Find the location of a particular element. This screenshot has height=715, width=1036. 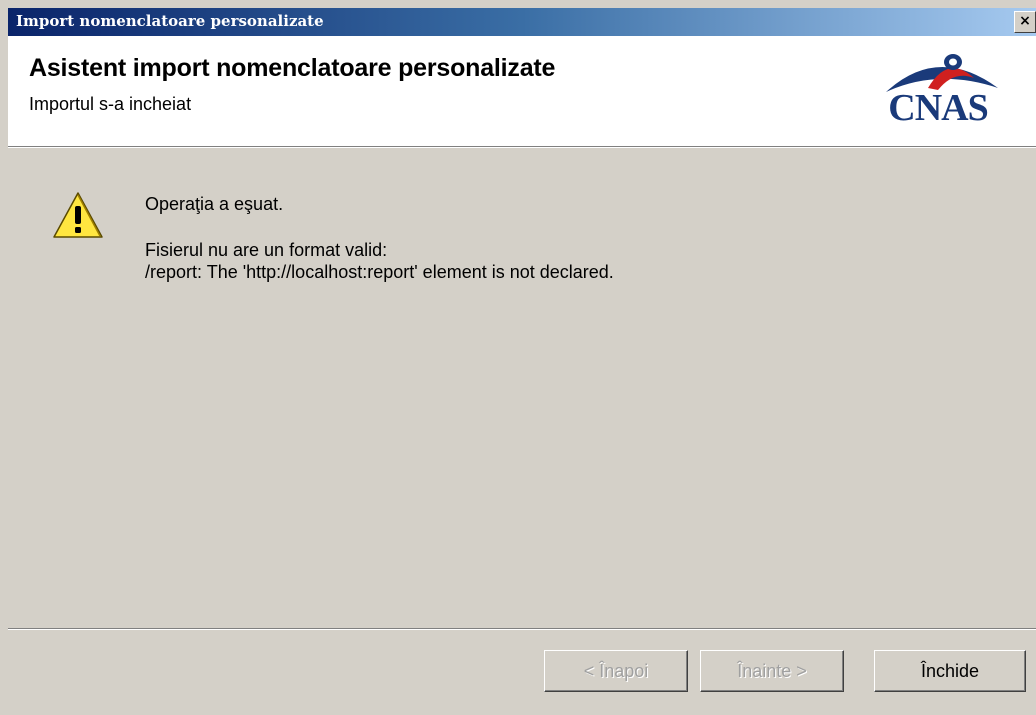

back-button: < Înapoi is located at coordinates (616, 671).